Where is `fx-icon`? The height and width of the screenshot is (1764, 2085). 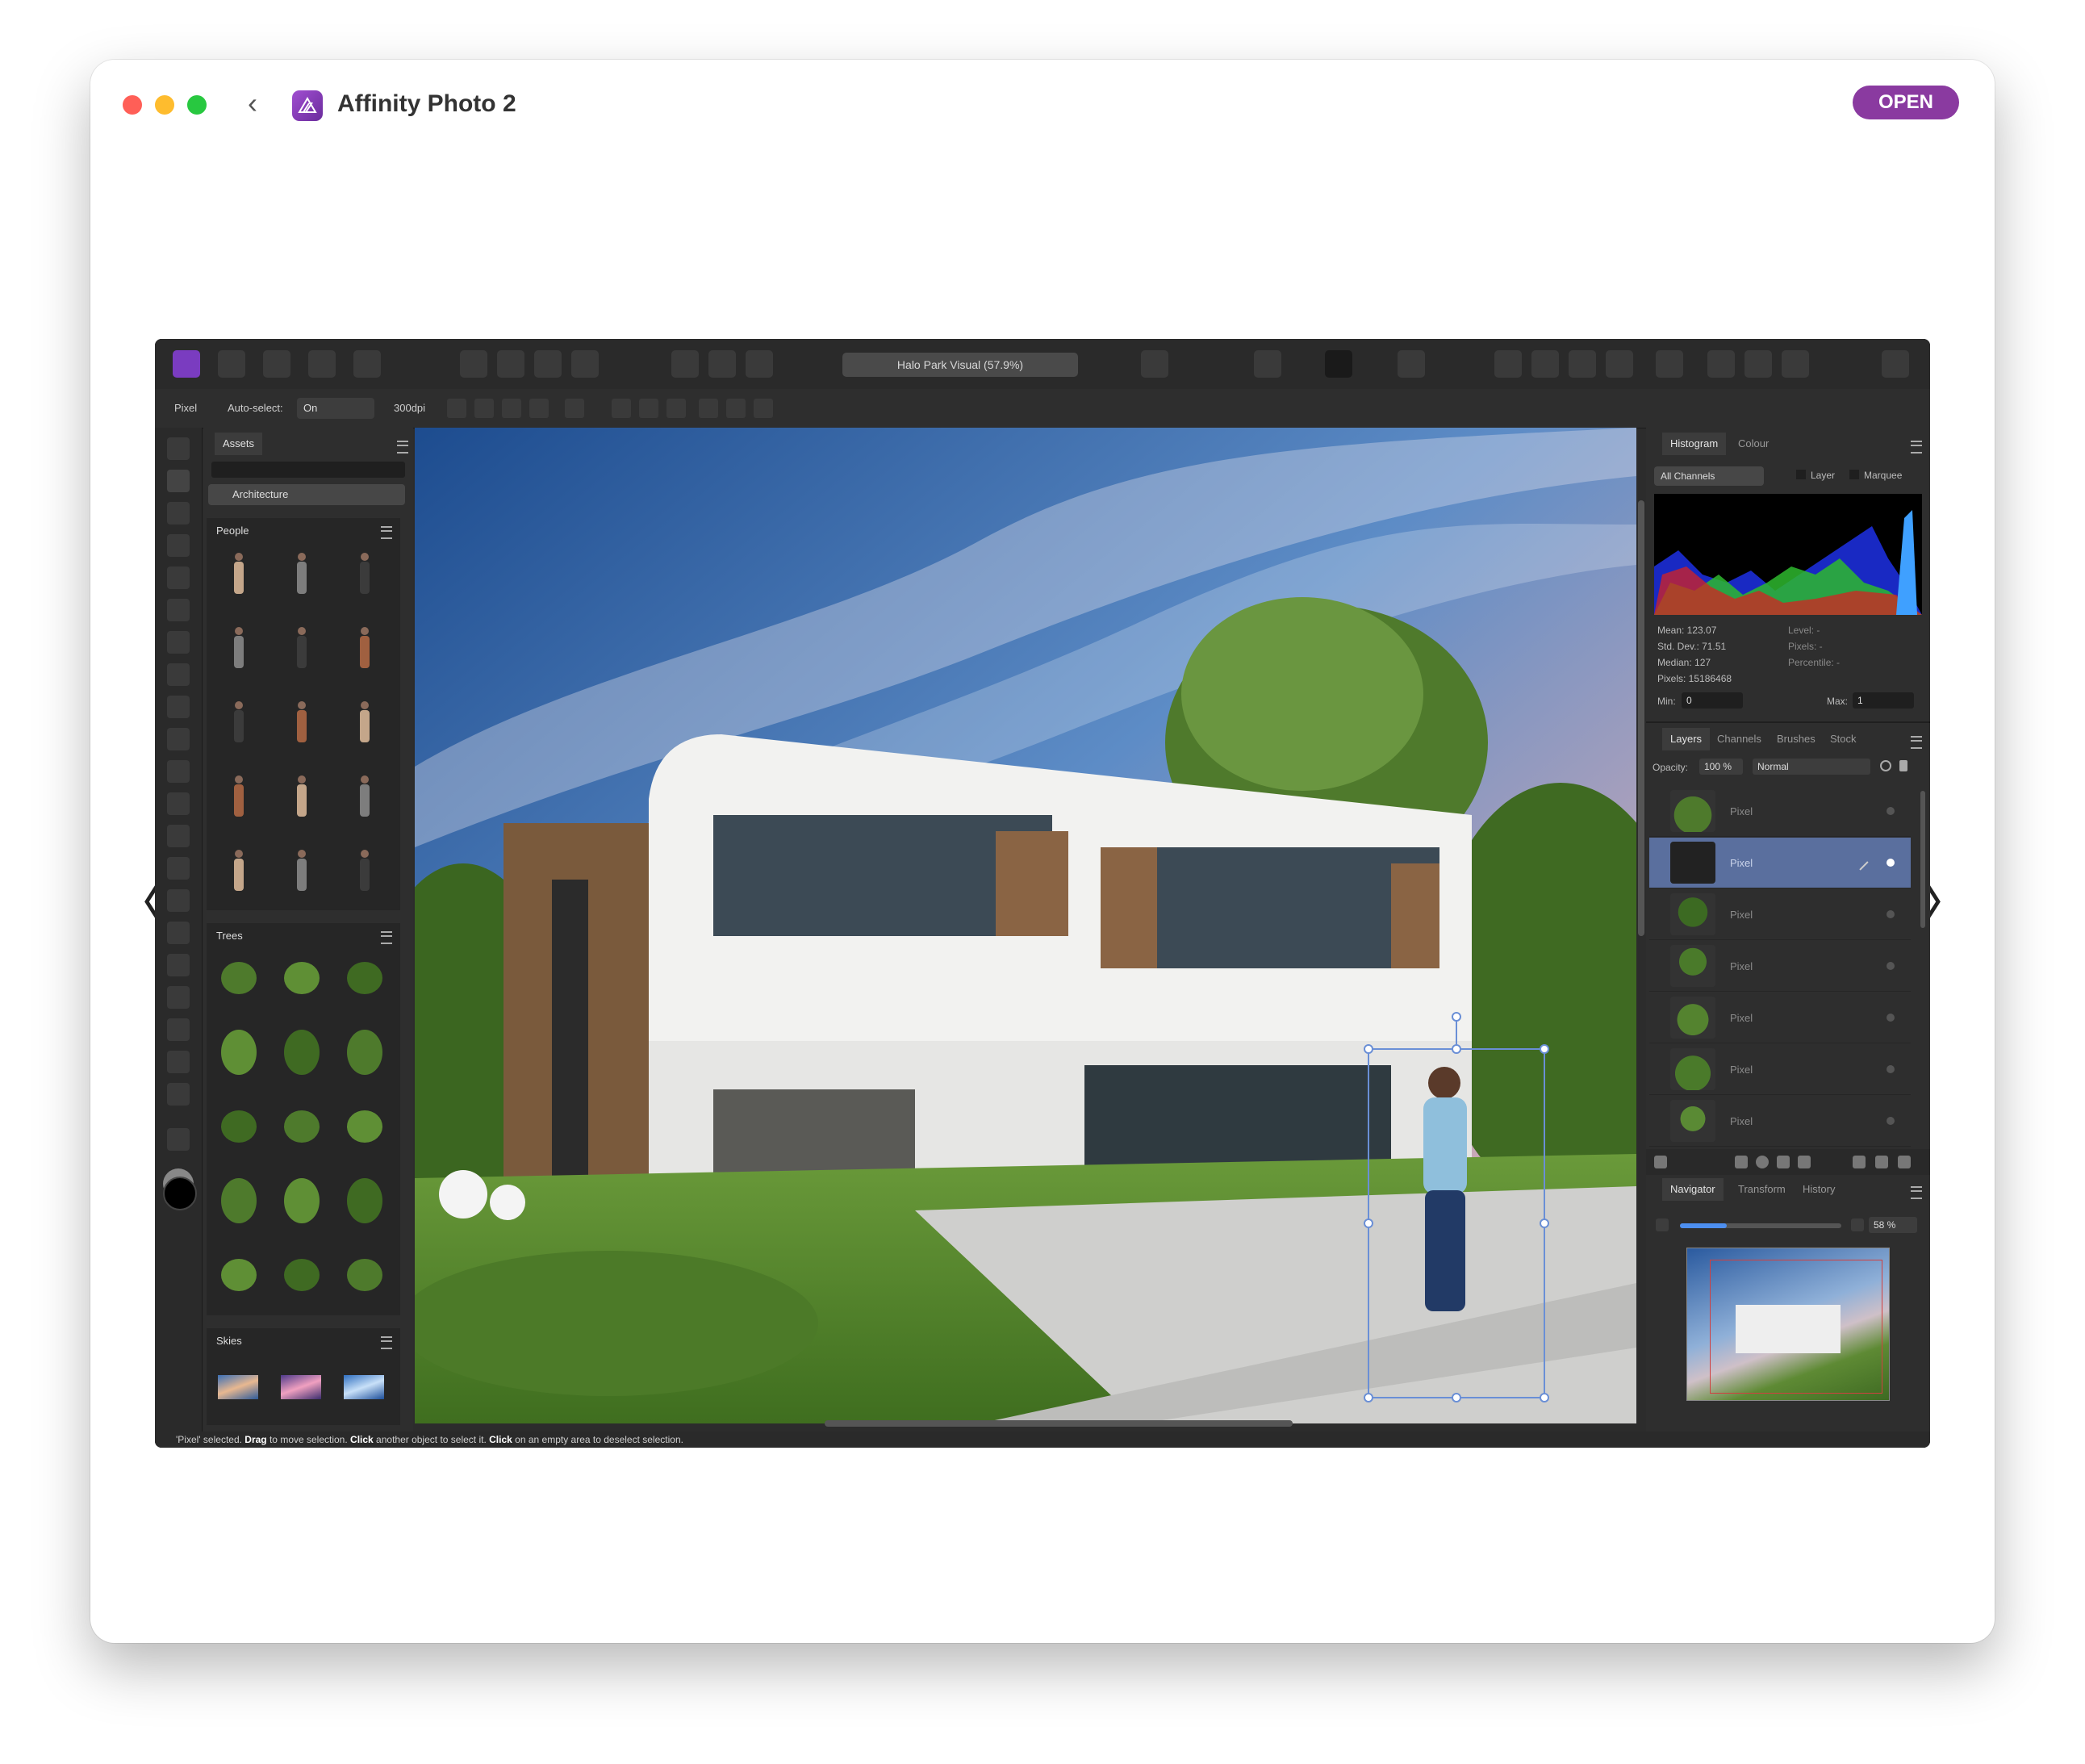 fx-icon is located at coordinates (1784, 1162).